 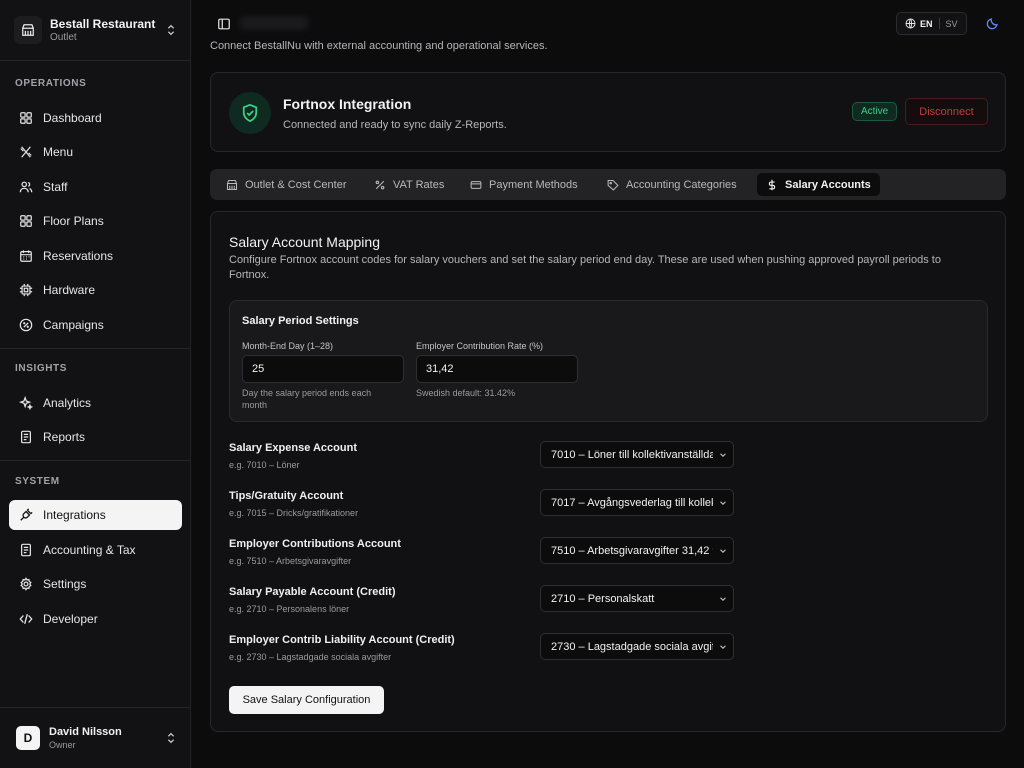 I want to click on dollar-icon, so click(x=772, y=185).